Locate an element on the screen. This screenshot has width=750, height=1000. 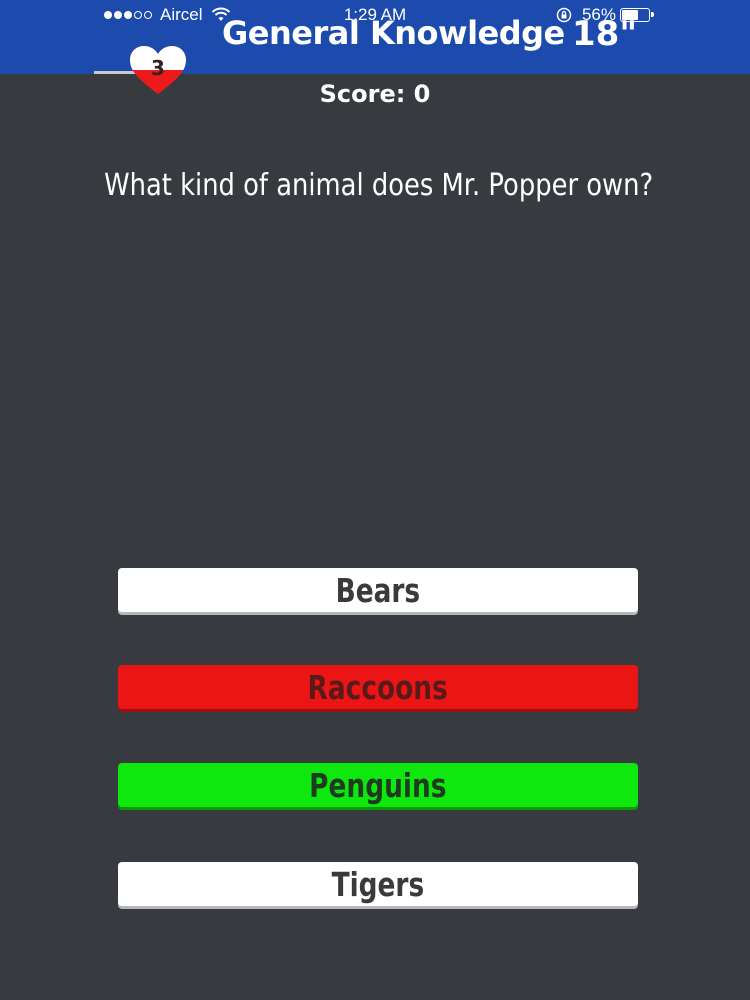
answer-button-bears: Bears is located at coordinates (378, 590).